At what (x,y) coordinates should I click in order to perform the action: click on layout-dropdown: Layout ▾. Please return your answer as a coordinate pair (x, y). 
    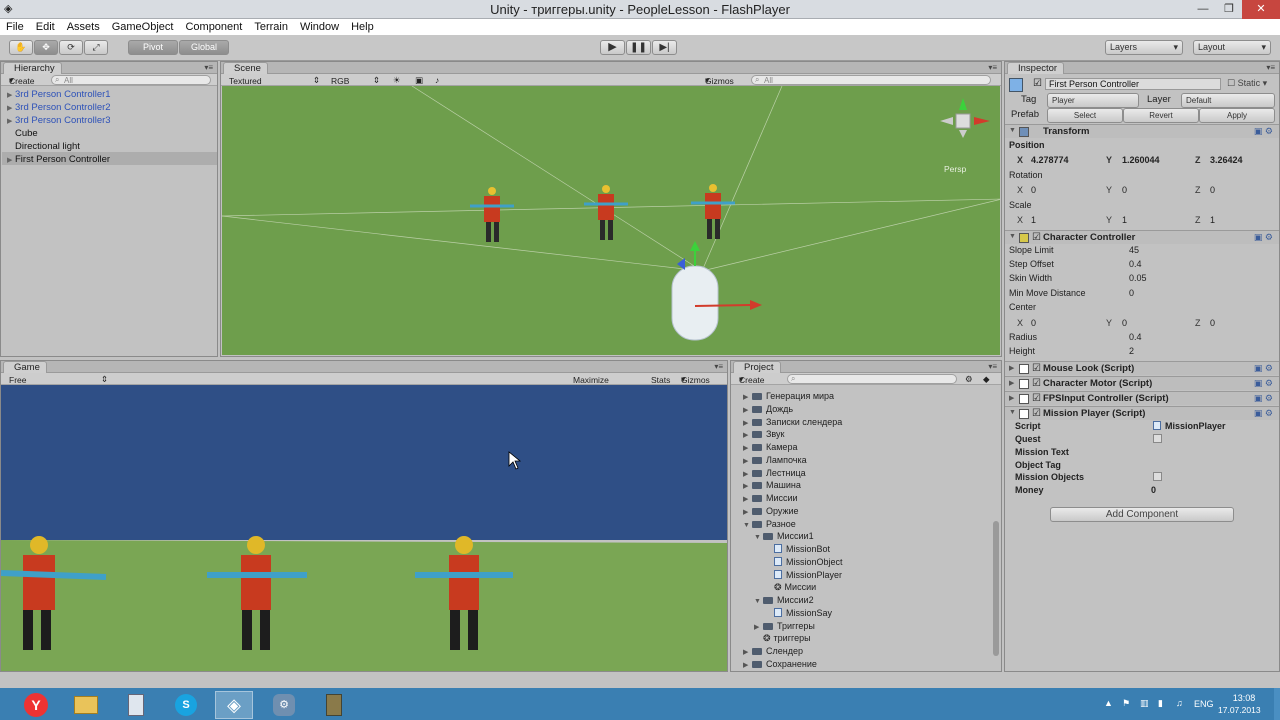
    Looking at the image, I should click on (1232, 47).